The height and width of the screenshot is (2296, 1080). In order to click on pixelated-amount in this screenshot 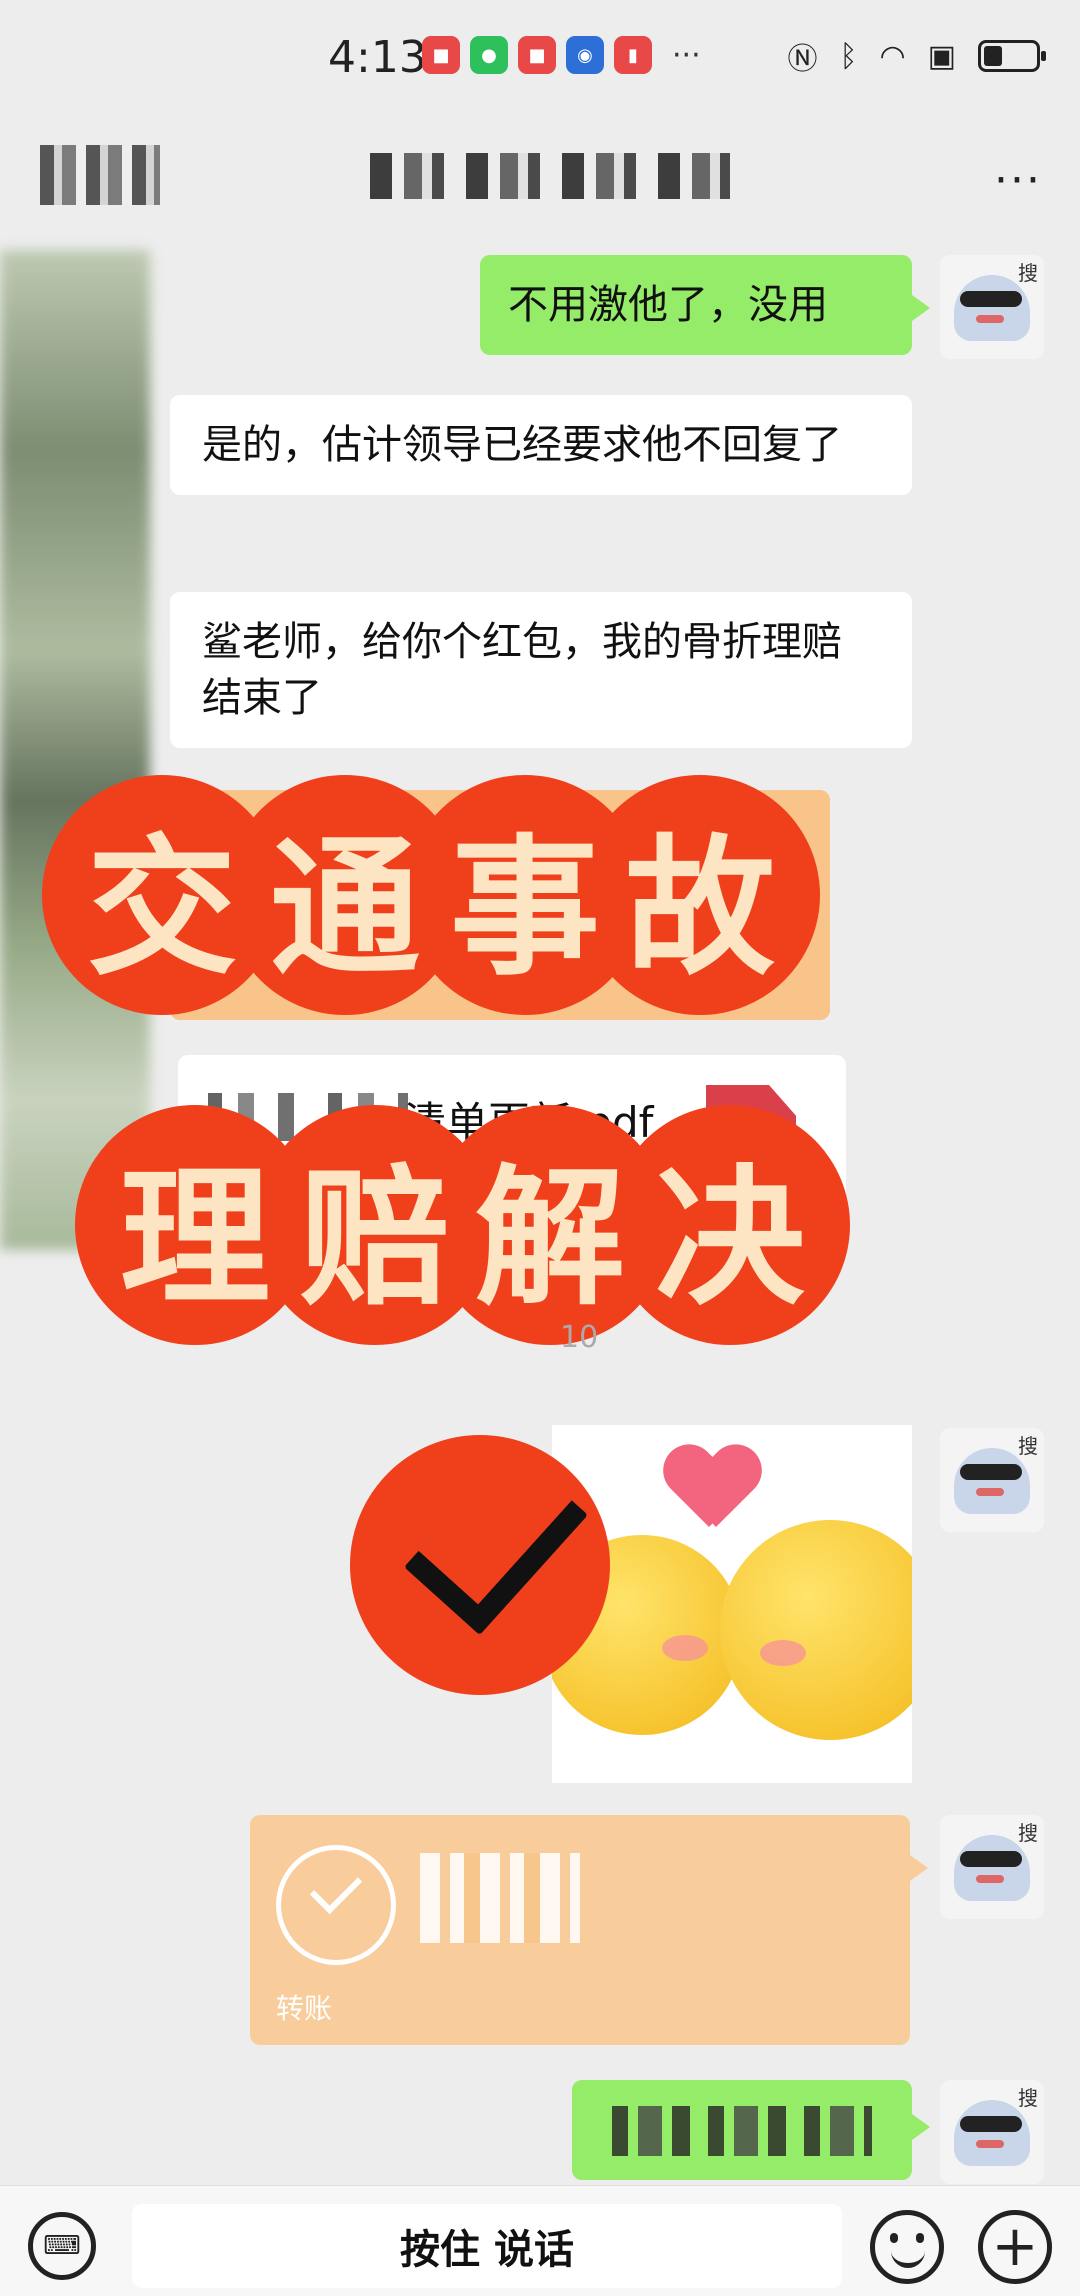, I will do `click(500, 1898)`.